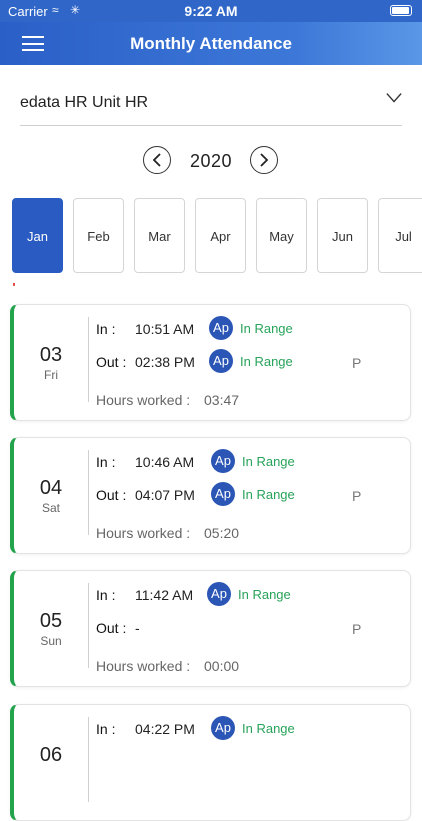  I want to click on nav-bar: Monthly Attendance, so click(211, 43).